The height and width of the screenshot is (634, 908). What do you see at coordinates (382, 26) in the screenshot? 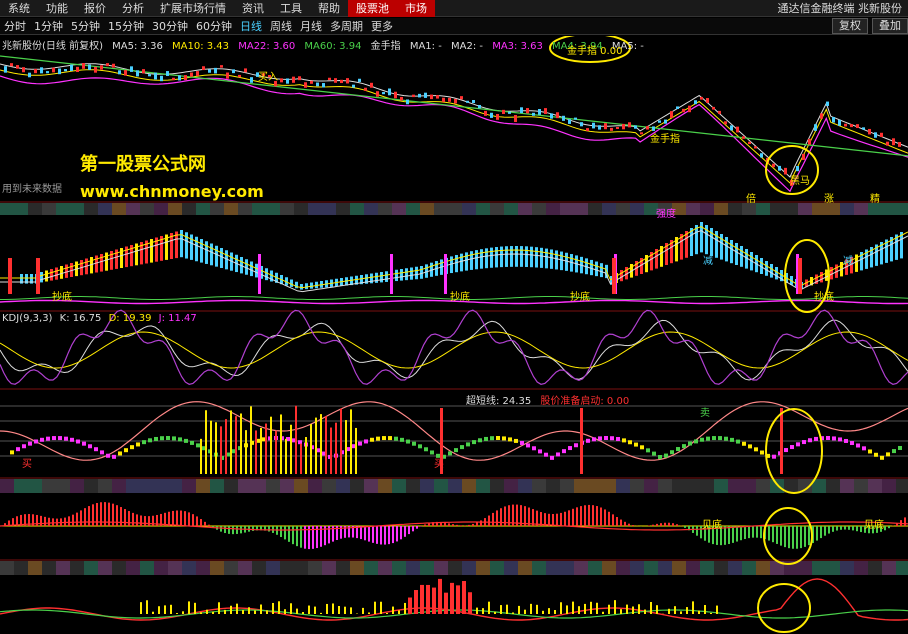
I see `period-more: 更多` at bounding box center [382, 26].